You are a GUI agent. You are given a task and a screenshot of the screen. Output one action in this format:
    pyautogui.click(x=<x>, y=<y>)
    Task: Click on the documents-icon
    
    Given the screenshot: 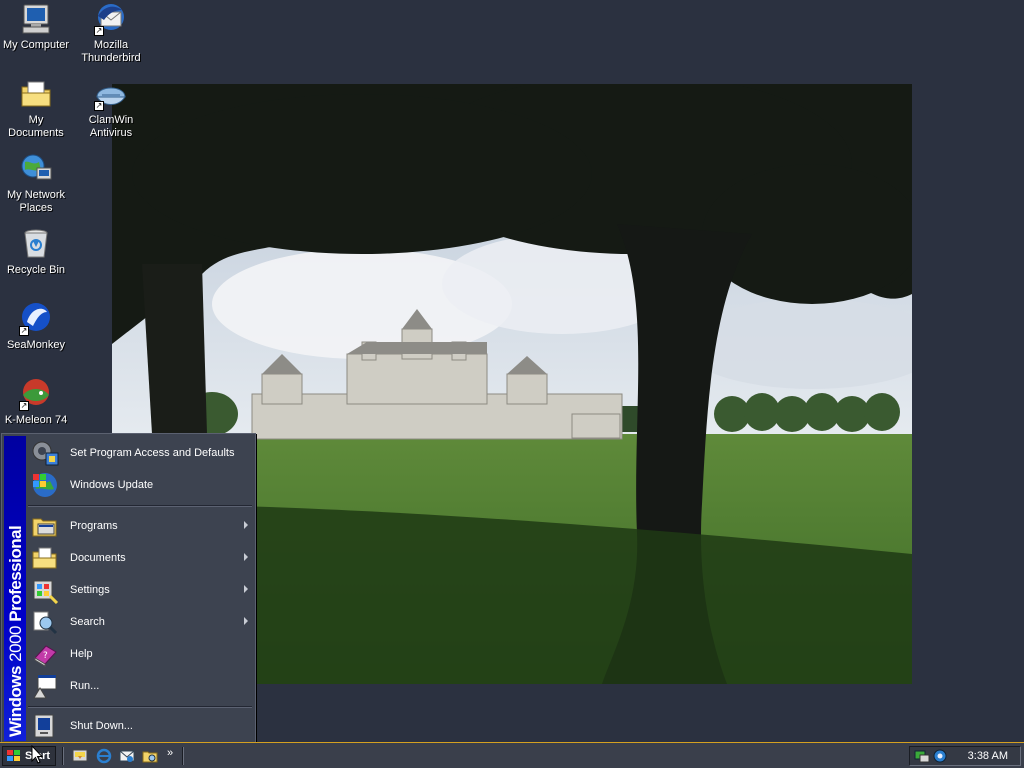 What is the action you would take?
    pyautogui.click(x=44, y=558)
    